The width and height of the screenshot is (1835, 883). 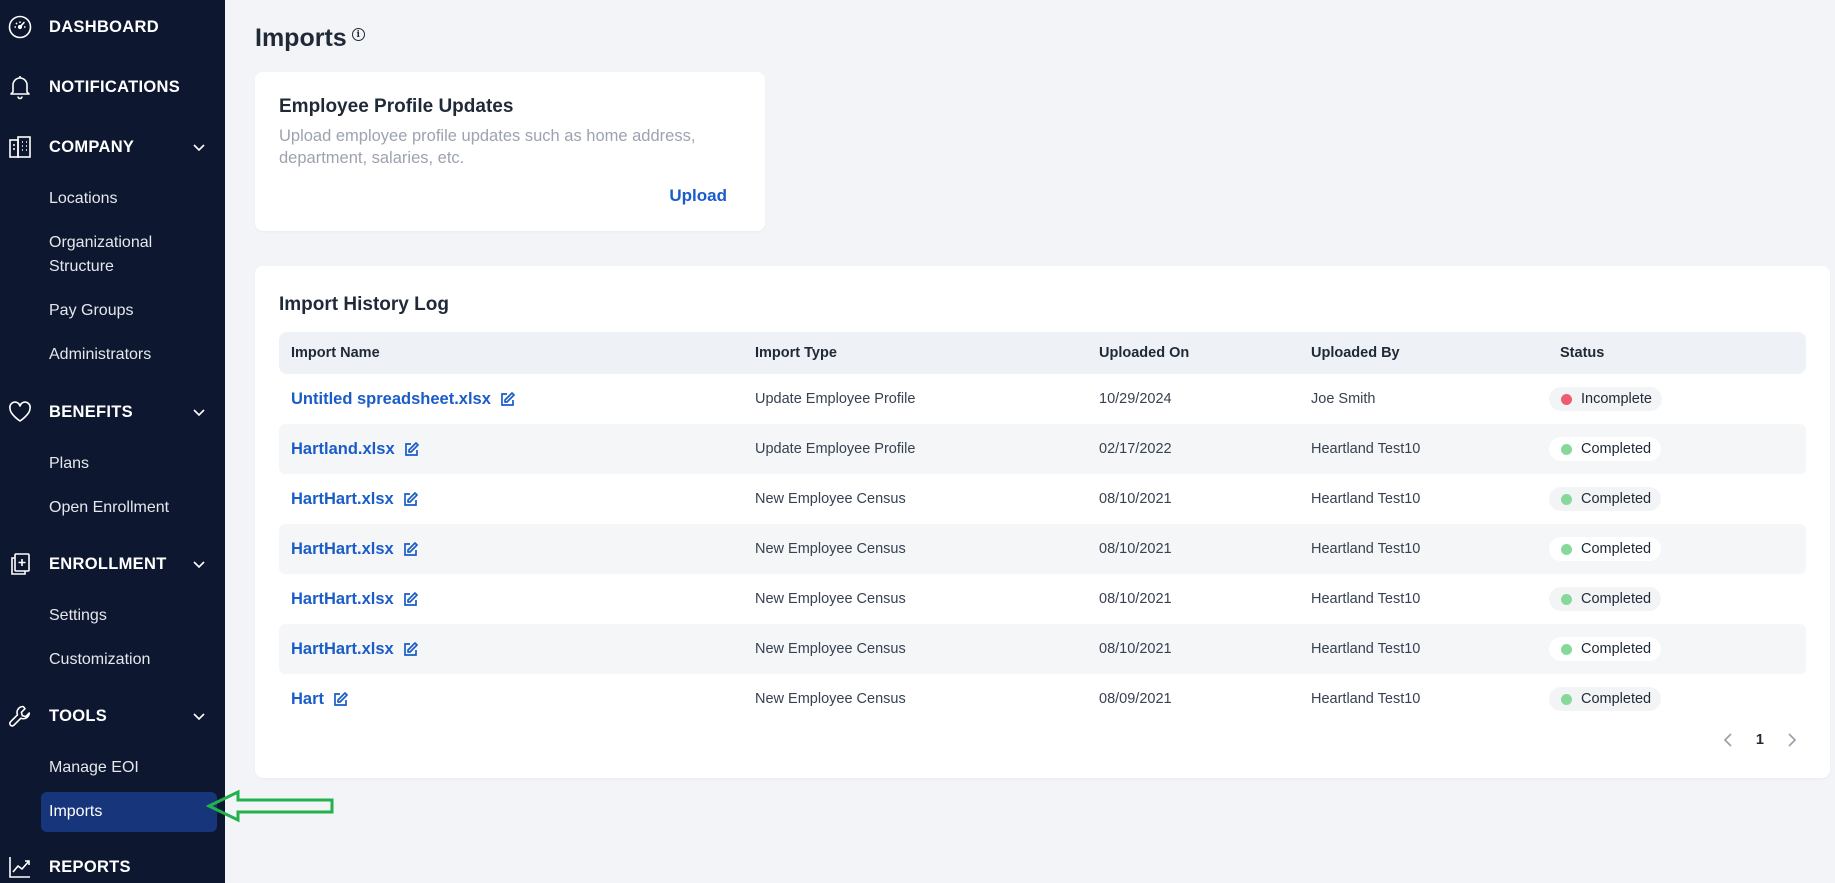 I want to click on nav-enrollment: ENROLLMENT, so click(x=112, y=564).